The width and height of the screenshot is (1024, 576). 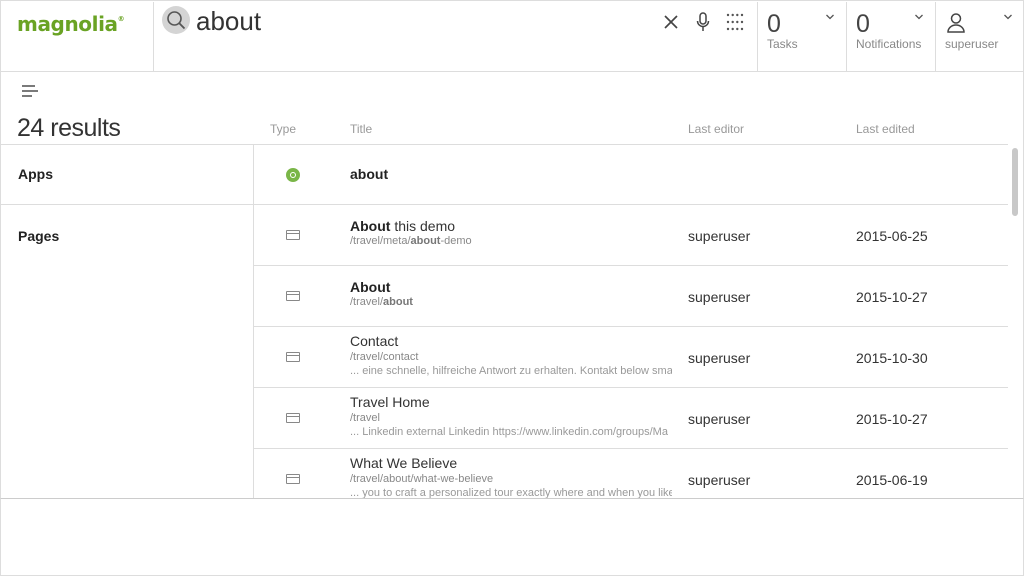 What do you see at coordinates (176, 20) in the screenshot?
I see `search-icon` at bounding box center [176, 20].